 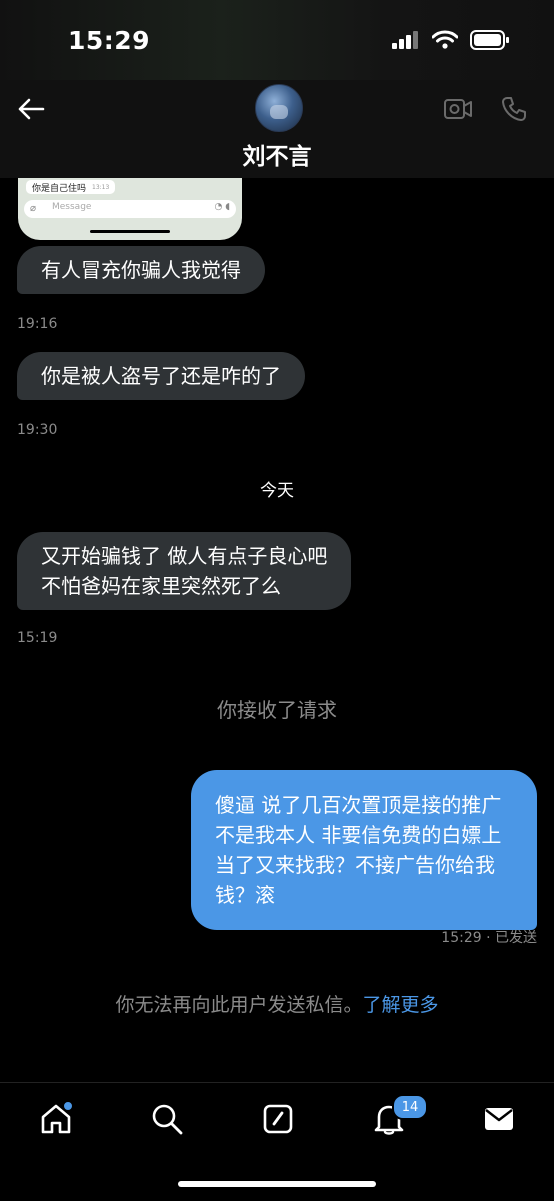 I want to click on message-line: 又开始骗钱了 做人有点子良心吧, so click(x=184, y=556).